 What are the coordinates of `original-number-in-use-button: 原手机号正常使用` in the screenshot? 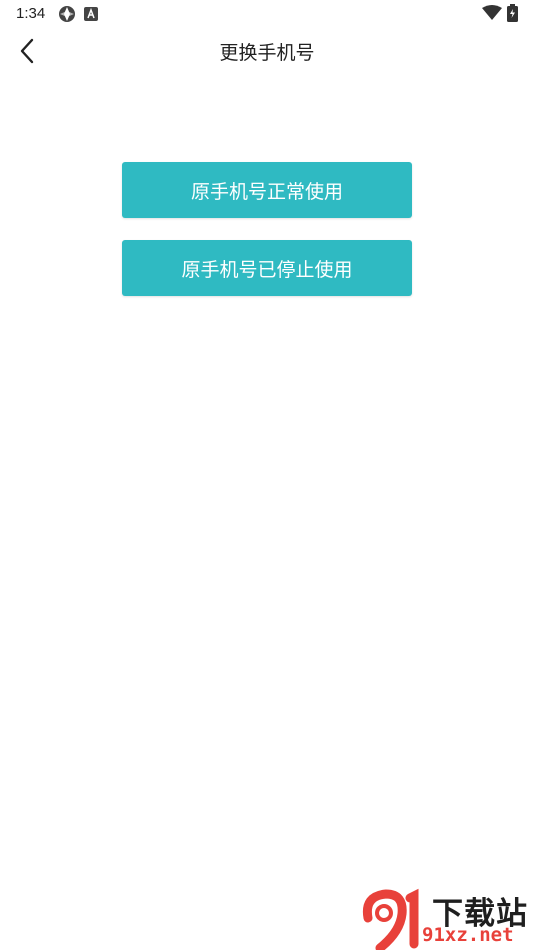 It's located at (267, 190).